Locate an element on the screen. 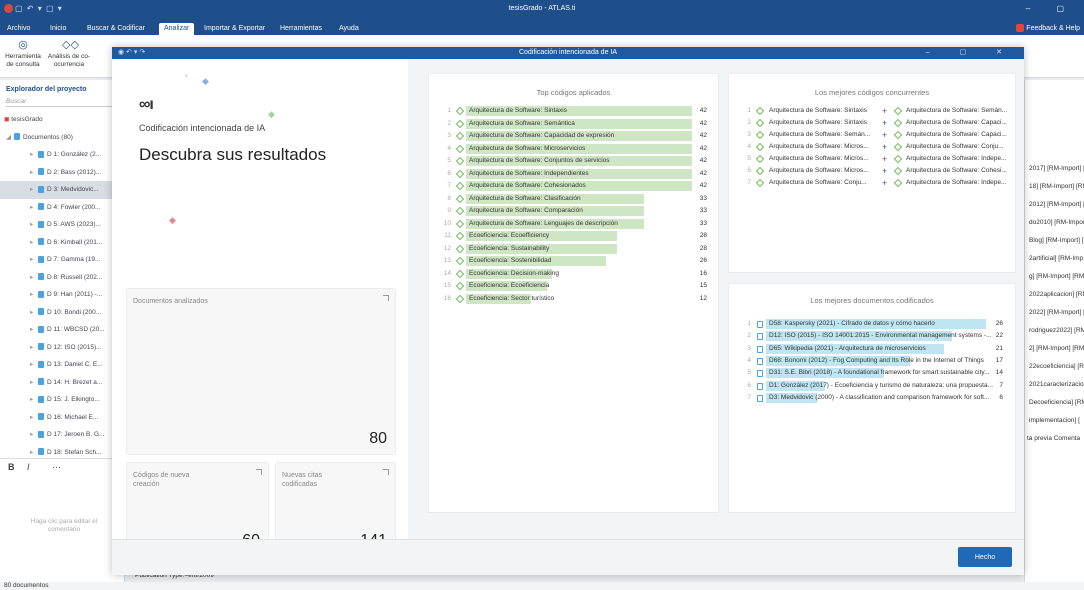 This screenshot has width=1084, height=590. reference-line: 2021caracterizacion is located at coordinates (1054, 385).